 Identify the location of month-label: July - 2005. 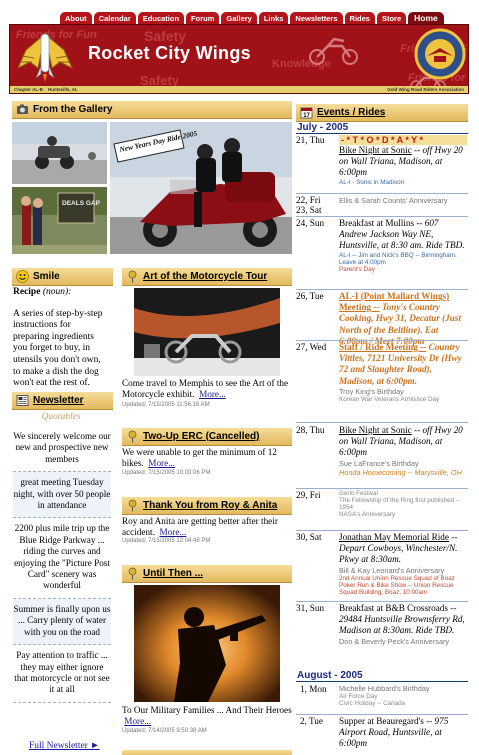
(382, 128).